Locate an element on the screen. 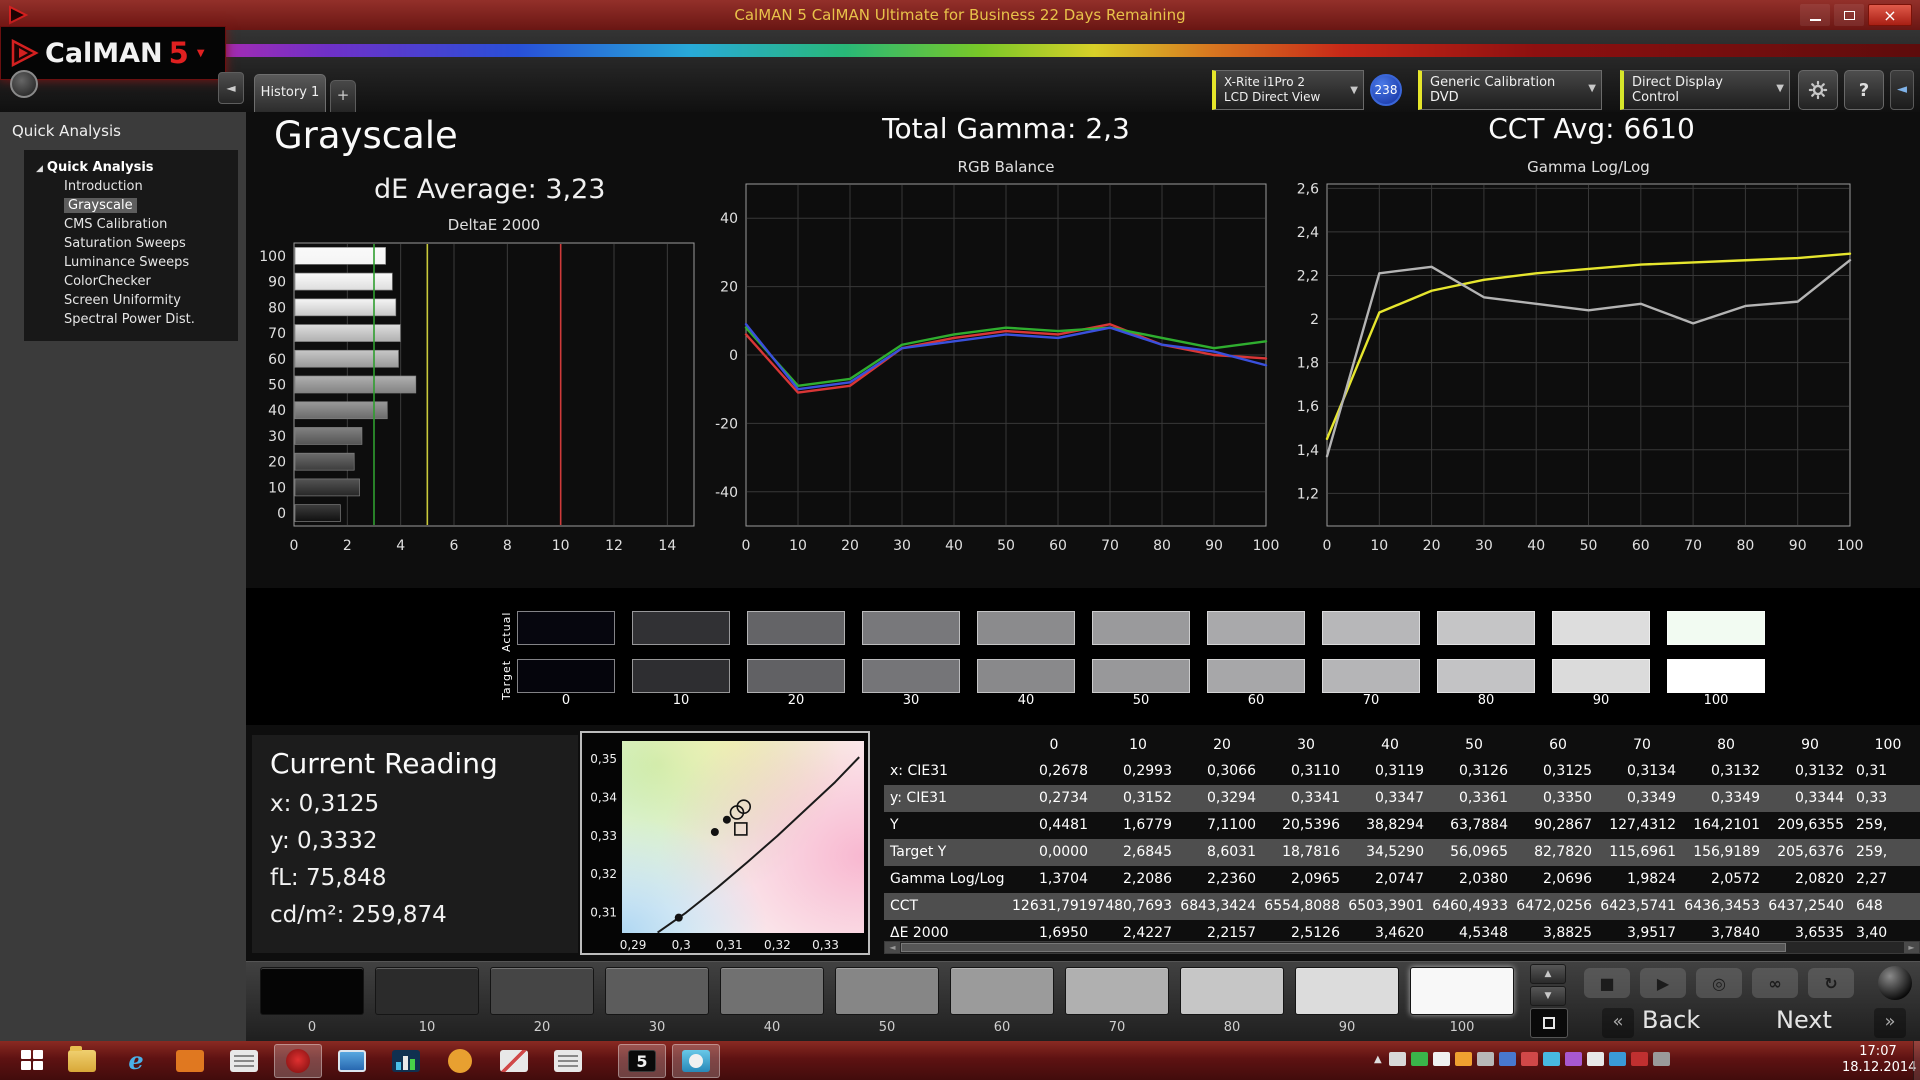  meter-badge: 238 is located at coordinates (1386, 90).